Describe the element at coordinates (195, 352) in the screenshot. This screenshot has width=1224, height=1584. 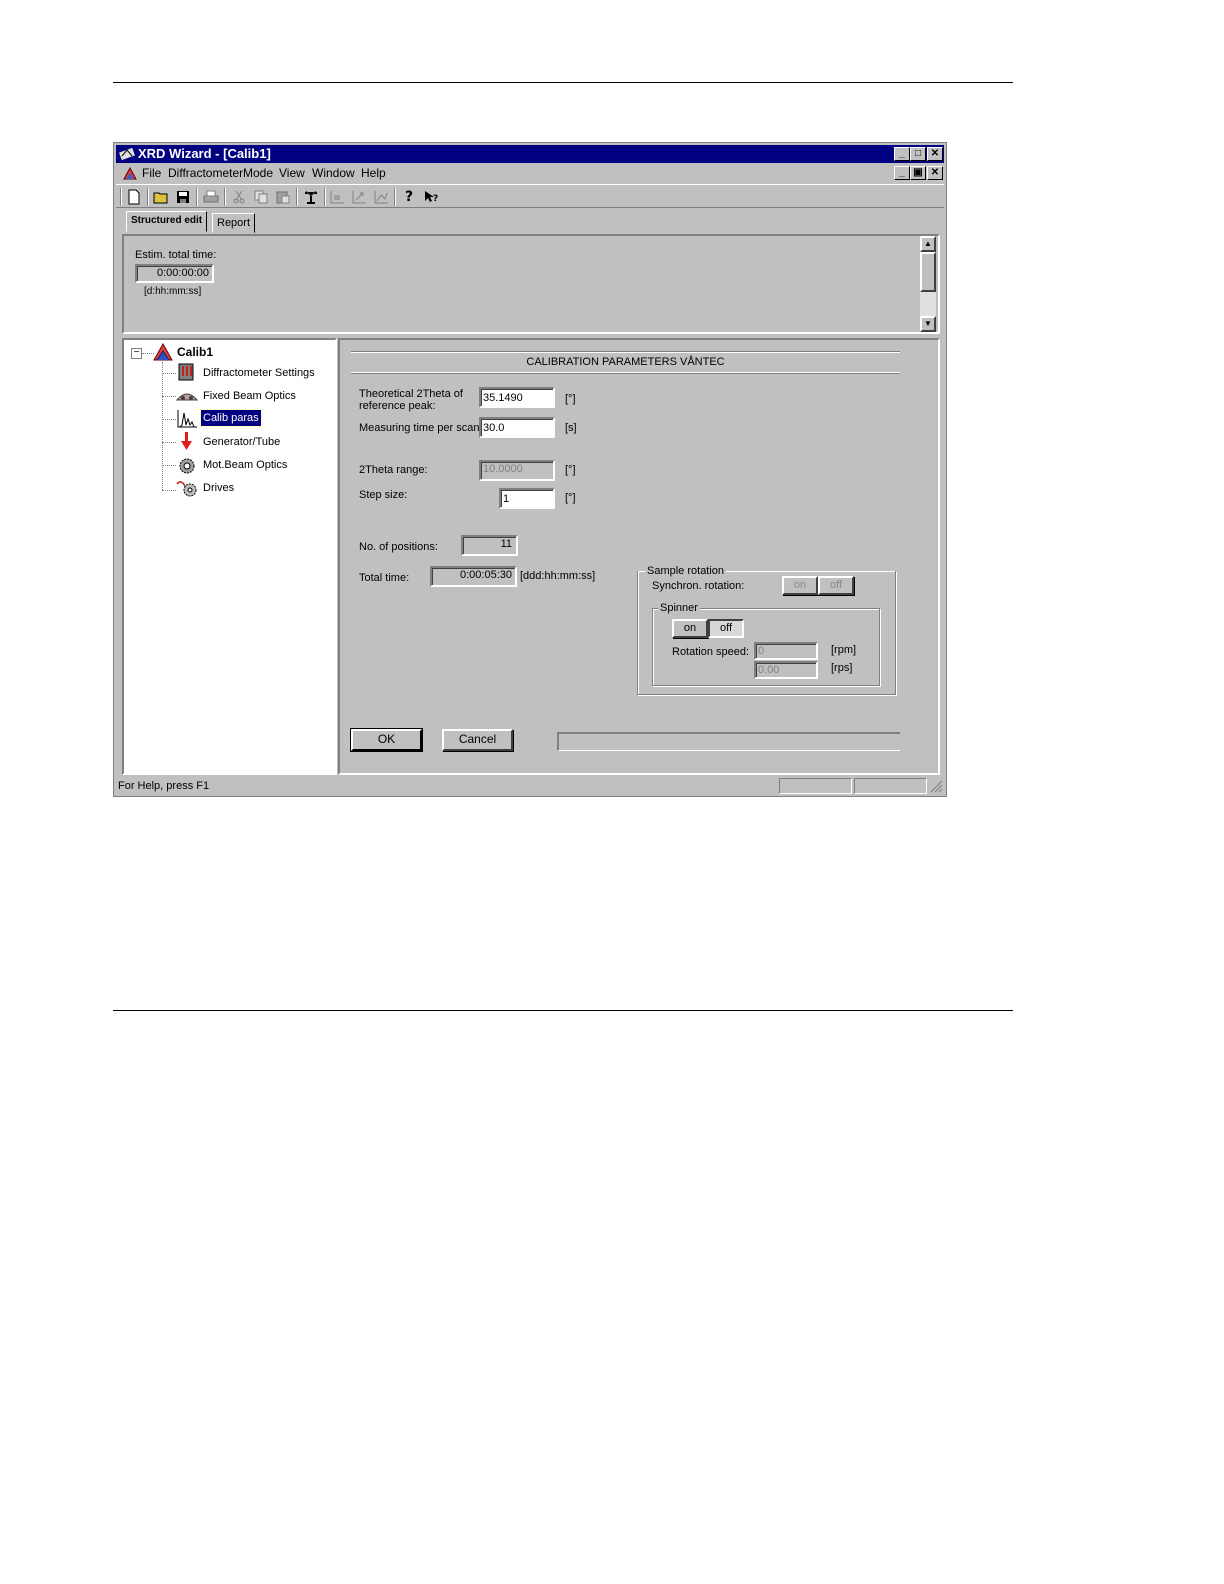
I see `tree-root-label: Calib1` at that location.